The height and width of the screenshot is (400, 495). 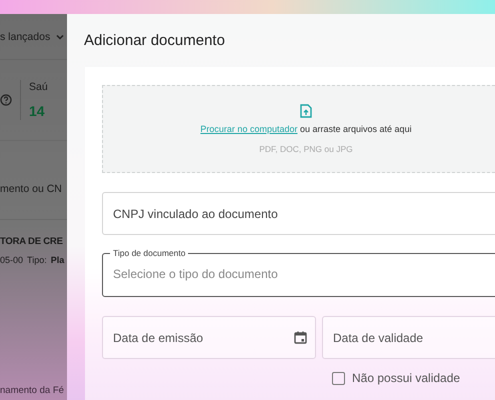 What do you see at coordinates (306, 149) in the screenshot?
I see `file-formats: PDF, DOC, PNG ou JPG` at bounding box center [306, 149].